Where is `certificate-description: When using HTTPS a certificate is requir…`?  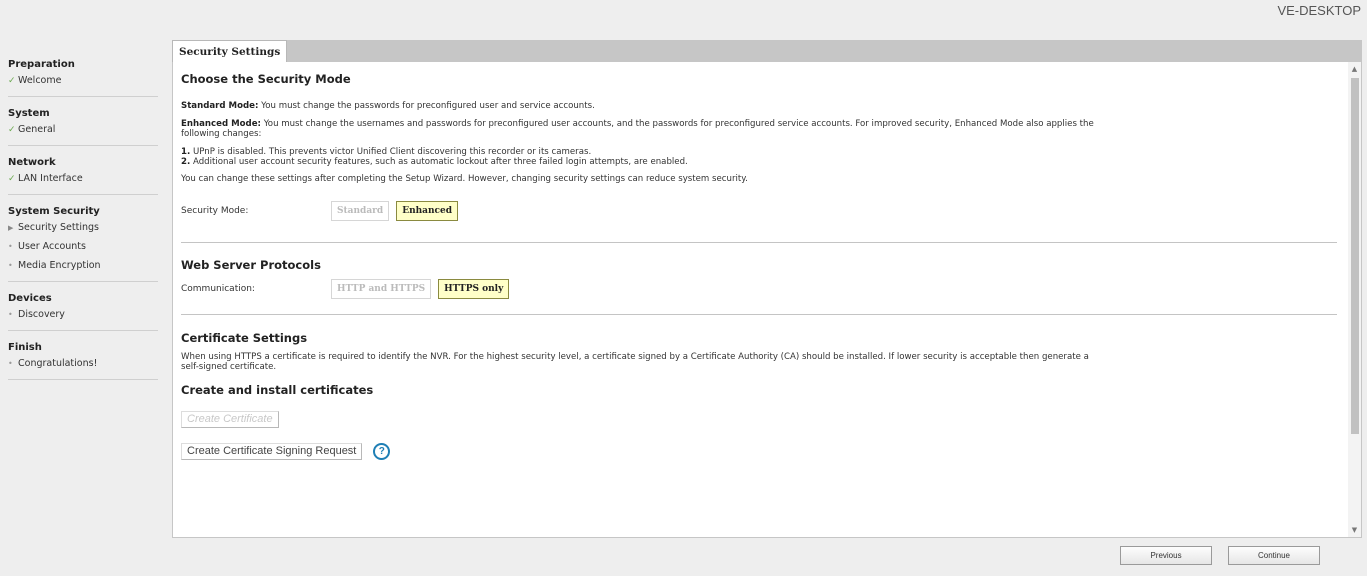 certificate-description: When using HTTPS a certificate is requir… is located at coordinates (635, 362).